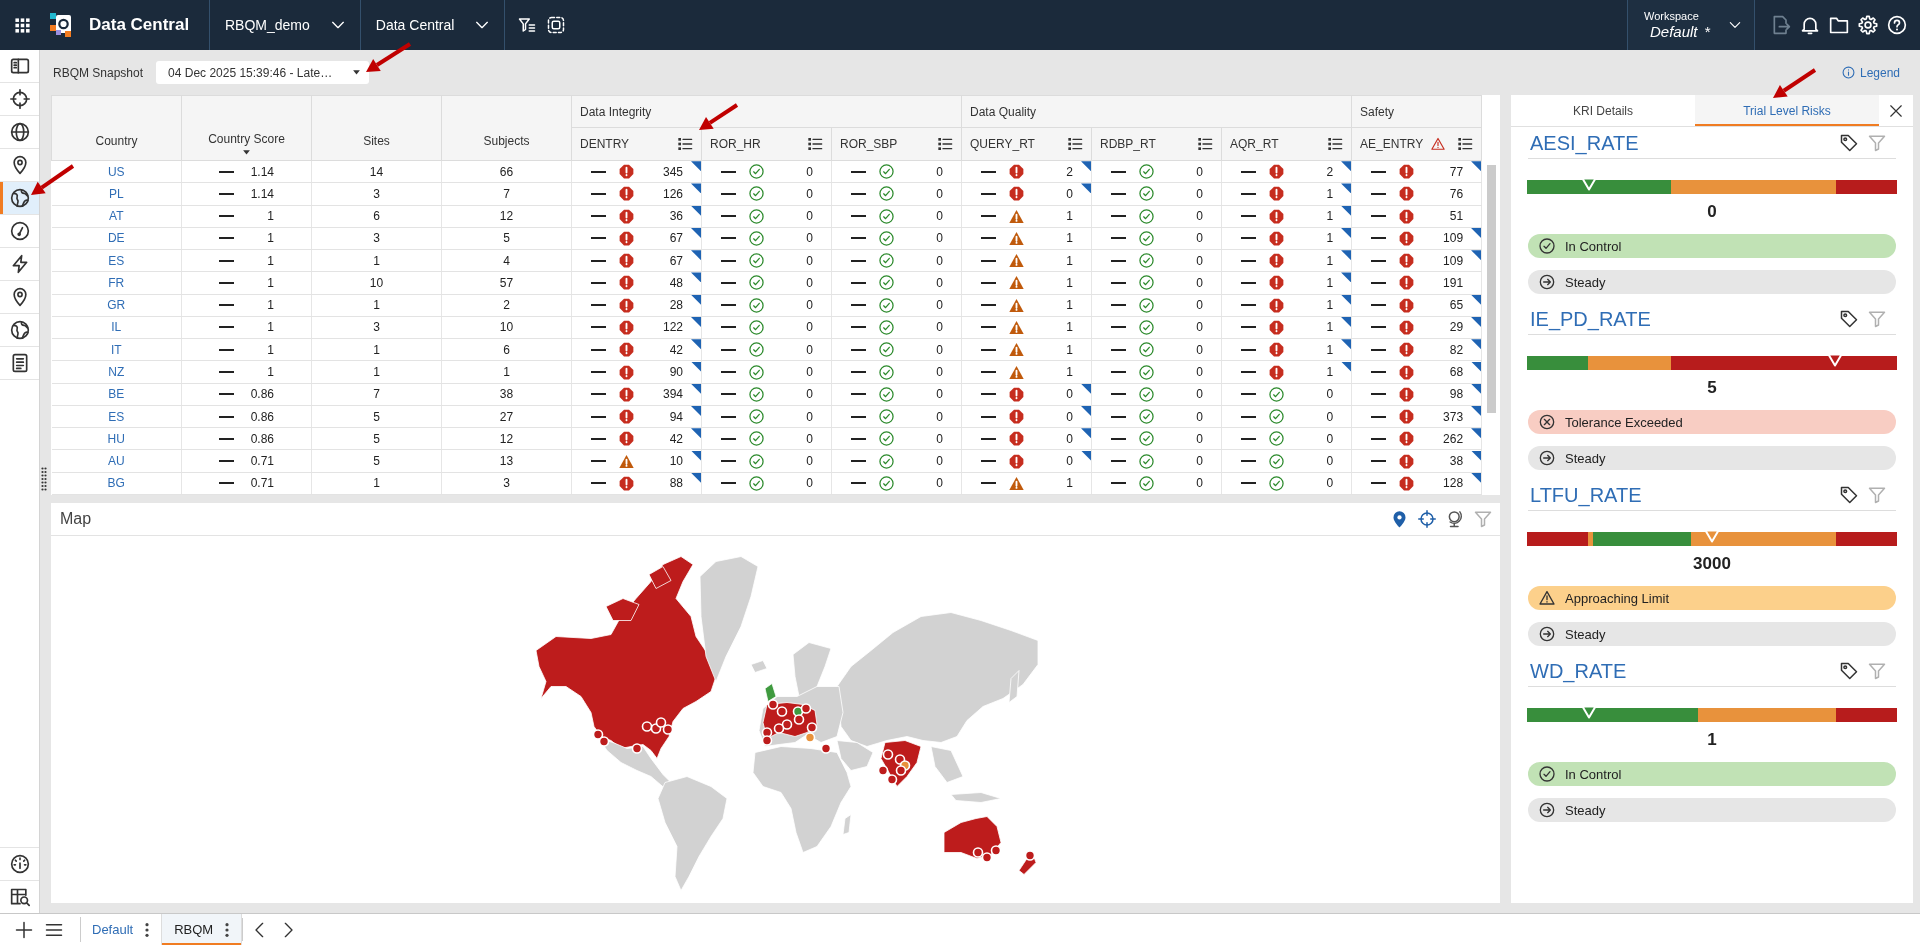  Describe the element at coordinates (116, 238) in the screenshot. I see `country-link: DE` at that location.